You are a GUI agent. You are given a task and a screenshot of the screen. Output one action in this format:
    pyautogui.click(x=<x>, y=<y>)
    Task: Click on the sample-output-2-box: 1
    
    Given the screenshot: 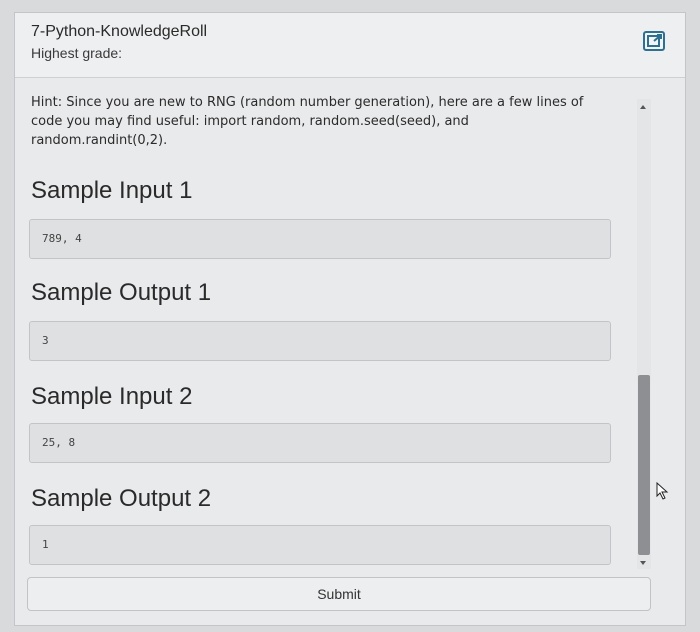 What is the action you would take?
    pyautogui.click(x=320, y=545)
    